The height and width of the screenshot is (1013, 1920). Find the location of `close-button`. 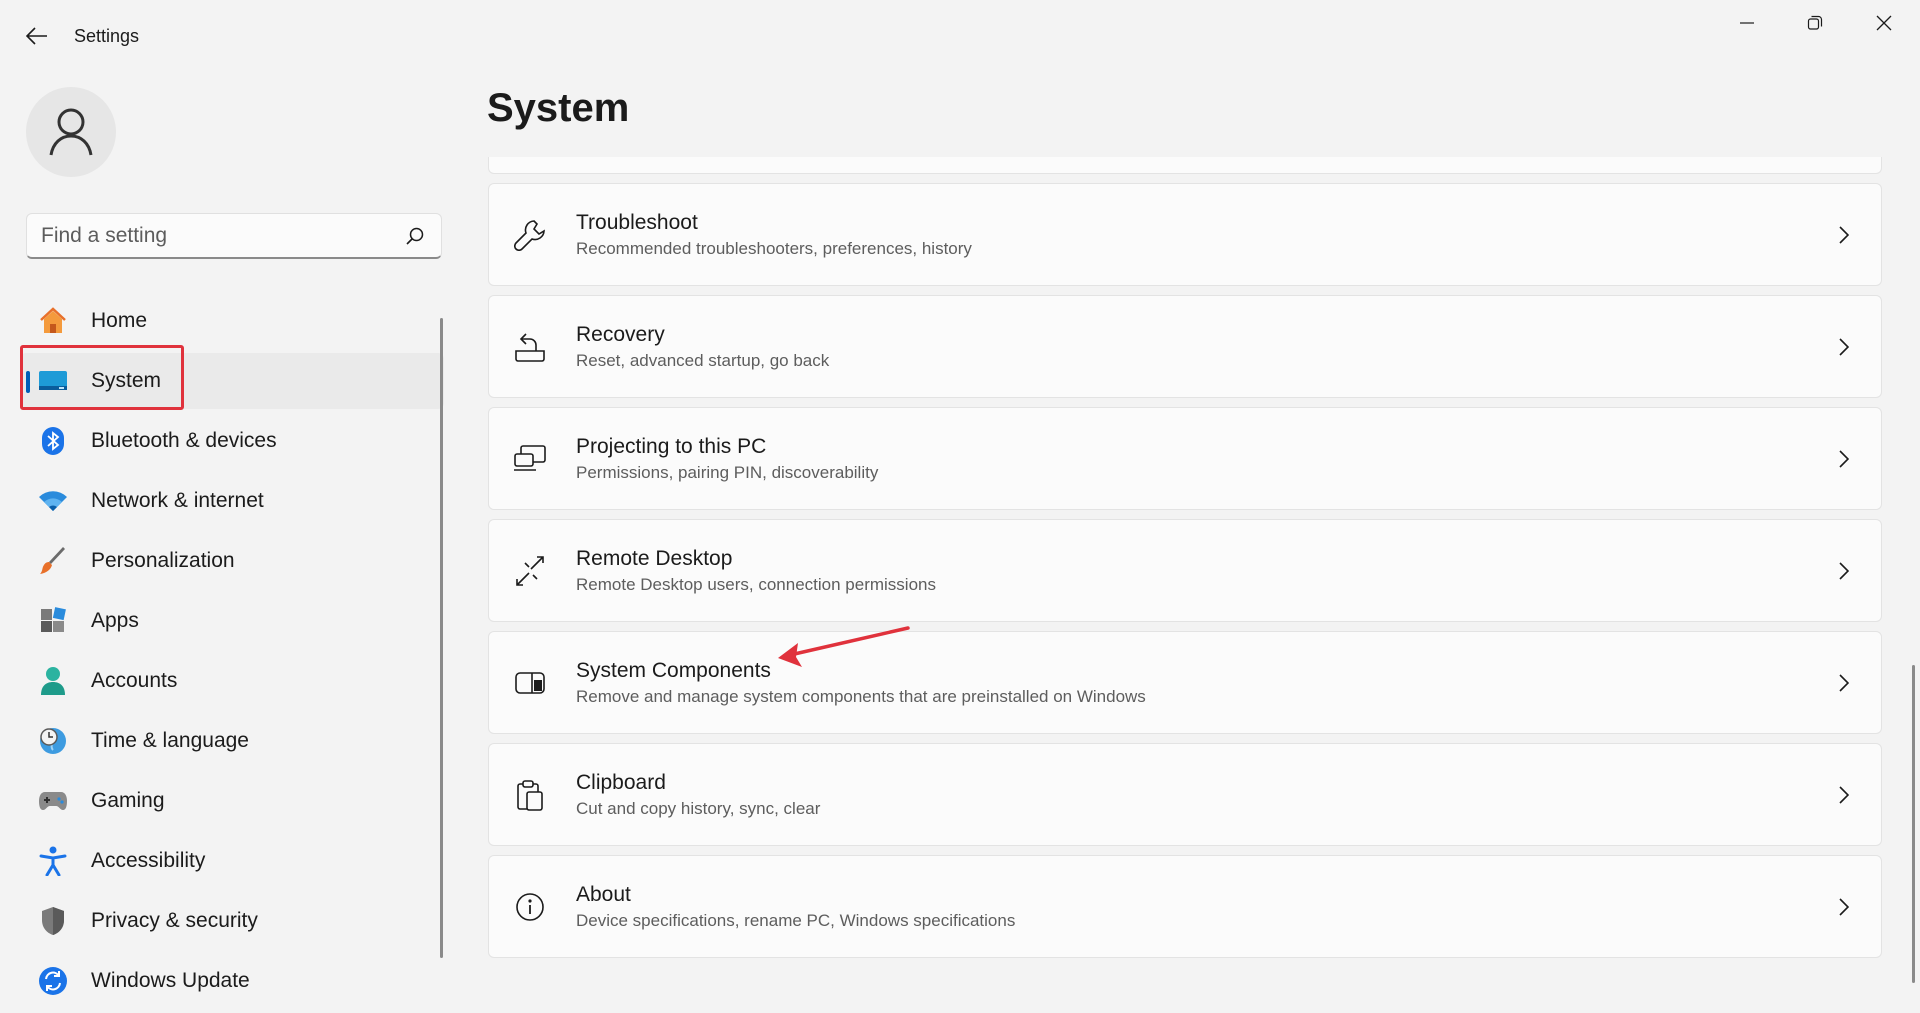

close-button is located at coordinates (1884, 23).